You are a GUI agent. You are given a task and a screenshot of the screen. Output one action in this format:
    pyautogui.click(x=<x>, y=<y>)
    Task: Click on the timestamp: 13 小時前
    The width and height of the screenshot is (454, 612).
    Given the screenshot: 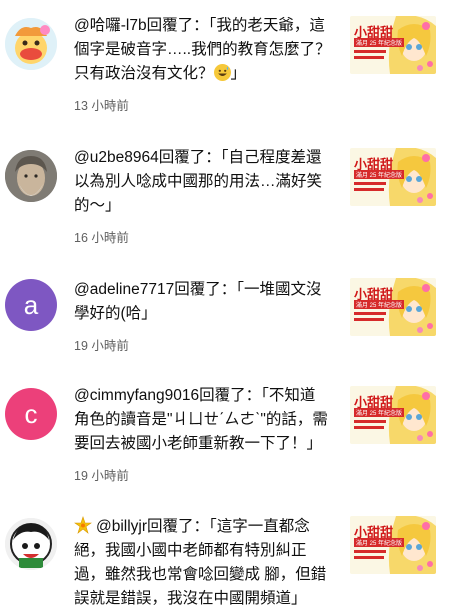 What is the action you would take?
    pyautogui.click(x=101, y=106)
    